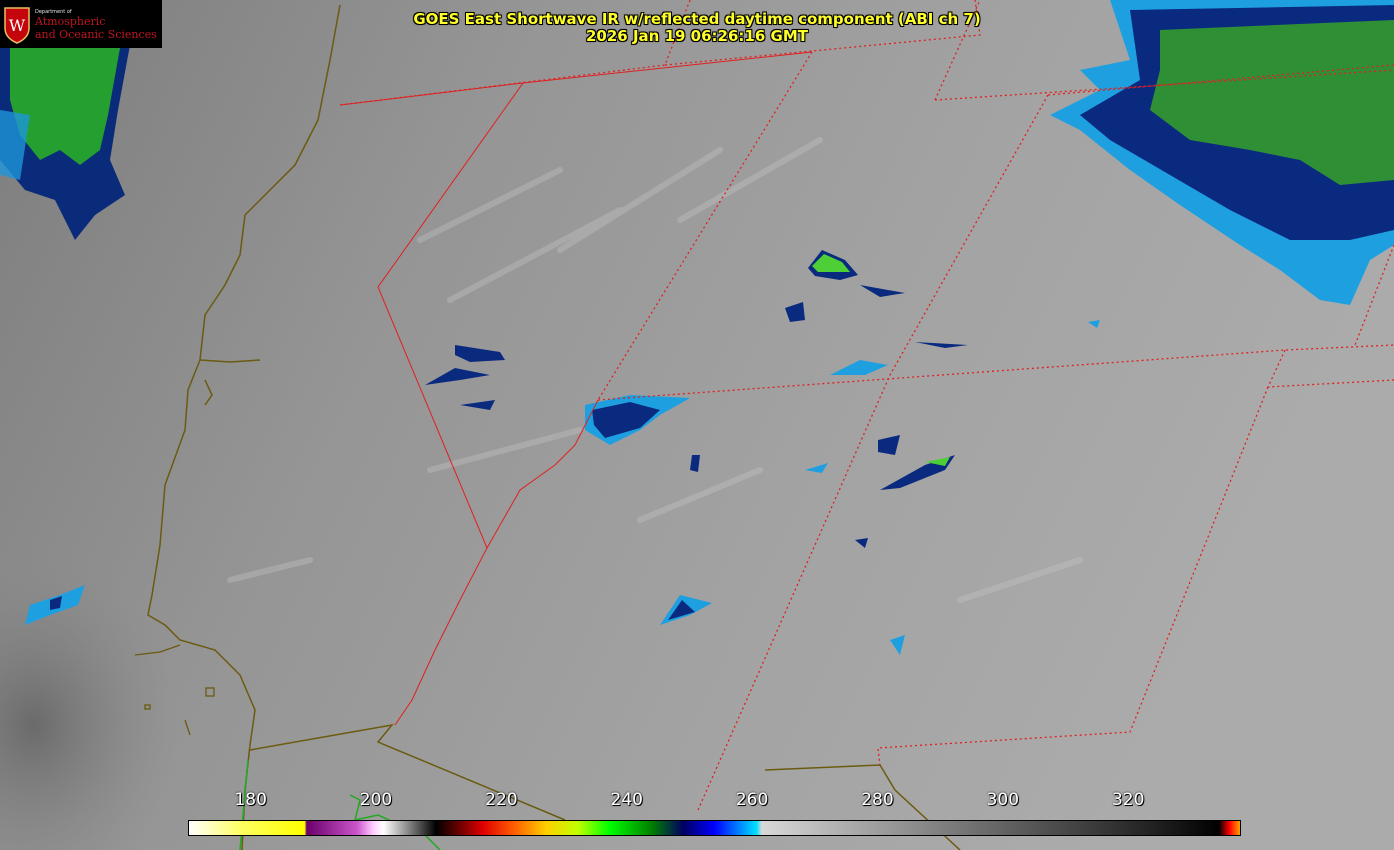 This screenshot has height=850, width=1394. What do you see at coordinates (697, 36) in the screenshot?
I see `timestamp-title: 2026 Jan 19 06:26:16 GMT` at bounding box center [697, 36].